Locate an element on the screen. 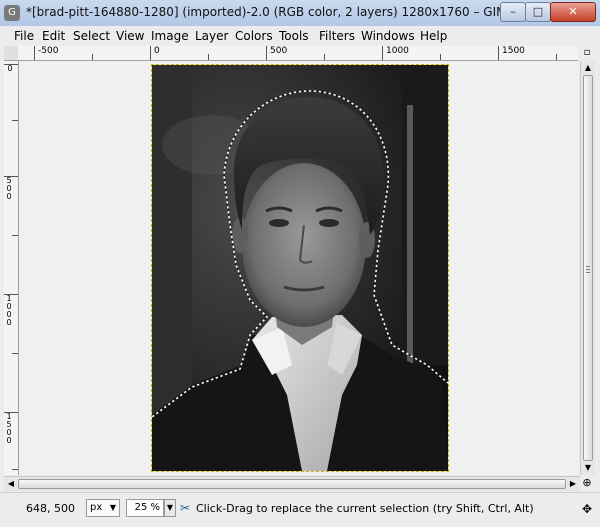  horizontal-ruler: -500 0 500 1000 1500 is located at coordinates (298, 53).